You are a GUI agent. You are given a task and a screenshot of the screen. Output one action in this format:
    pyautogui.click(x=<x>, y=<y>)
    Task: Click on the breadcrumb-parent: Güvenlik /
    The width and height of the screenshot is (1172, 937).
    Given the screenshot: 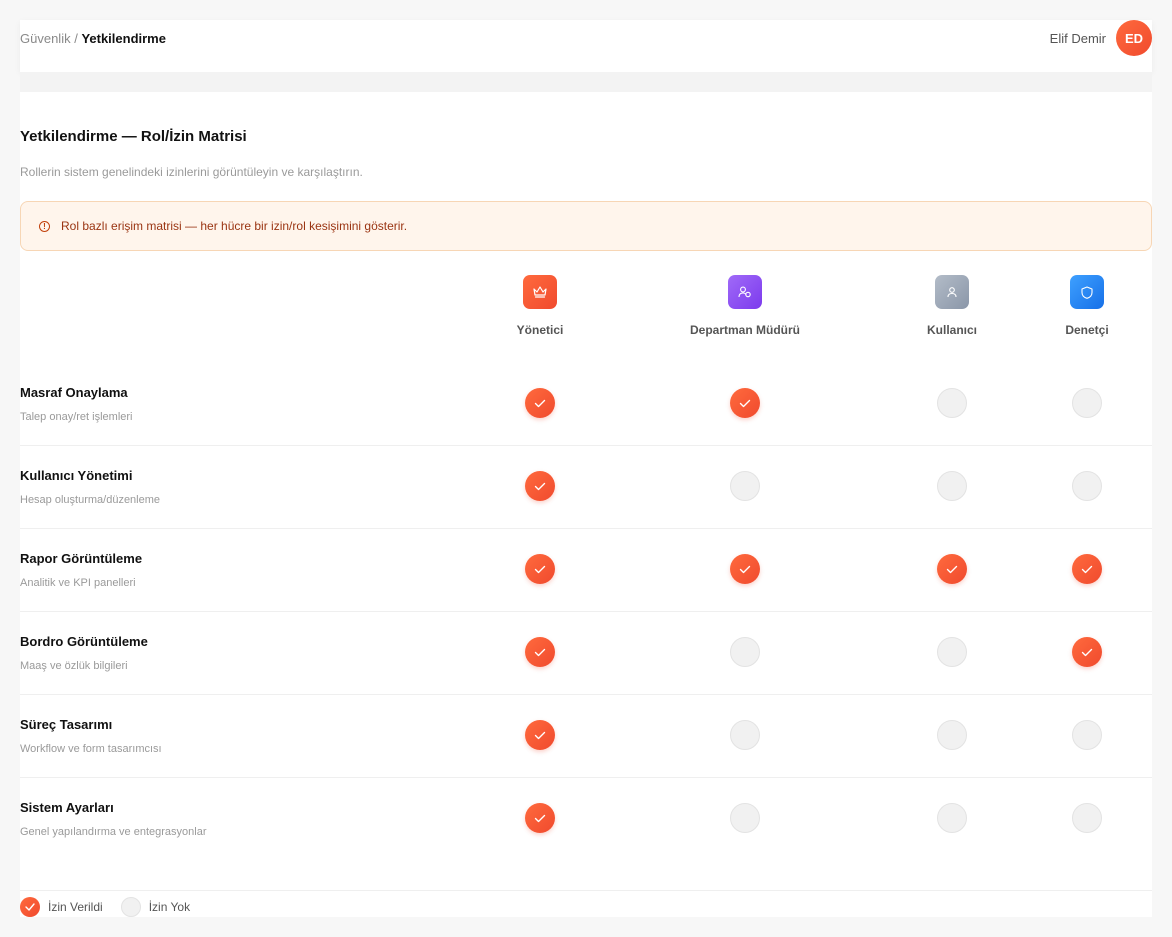 What is the action you would take?
    pyautogui.click(x=49, y=38)
    